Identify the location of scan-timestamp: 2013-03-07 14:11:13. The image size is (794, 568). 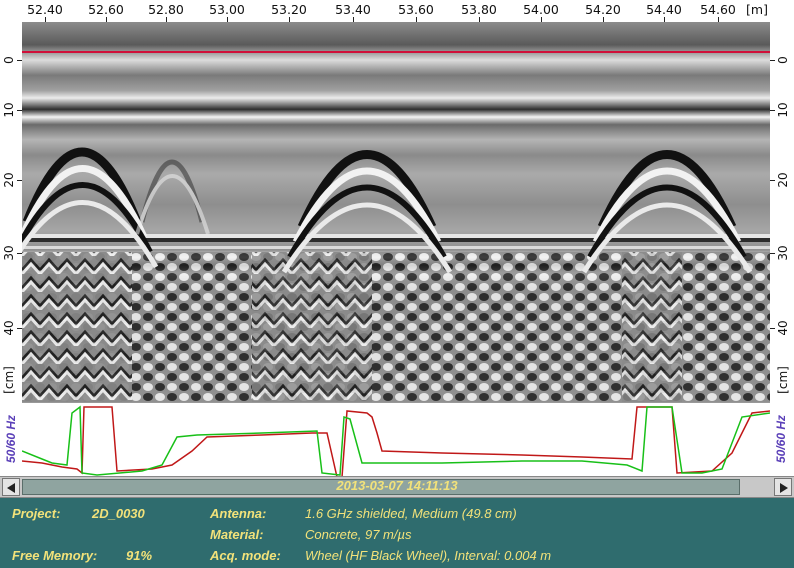
(397, 485).